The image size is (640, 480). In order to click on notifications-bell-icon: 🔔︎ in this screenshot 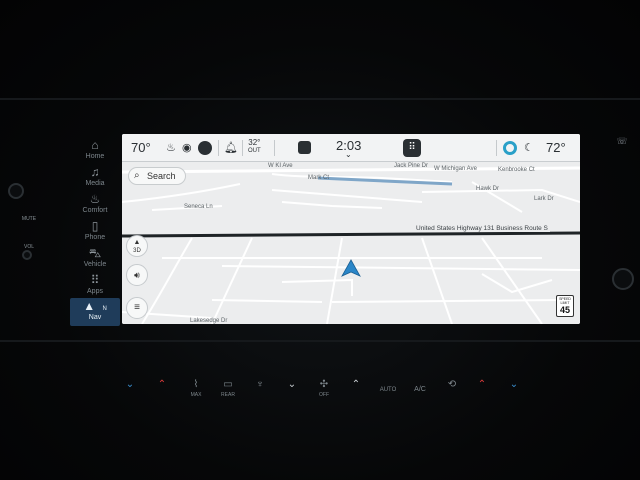, I will do `click(231, 148)`.